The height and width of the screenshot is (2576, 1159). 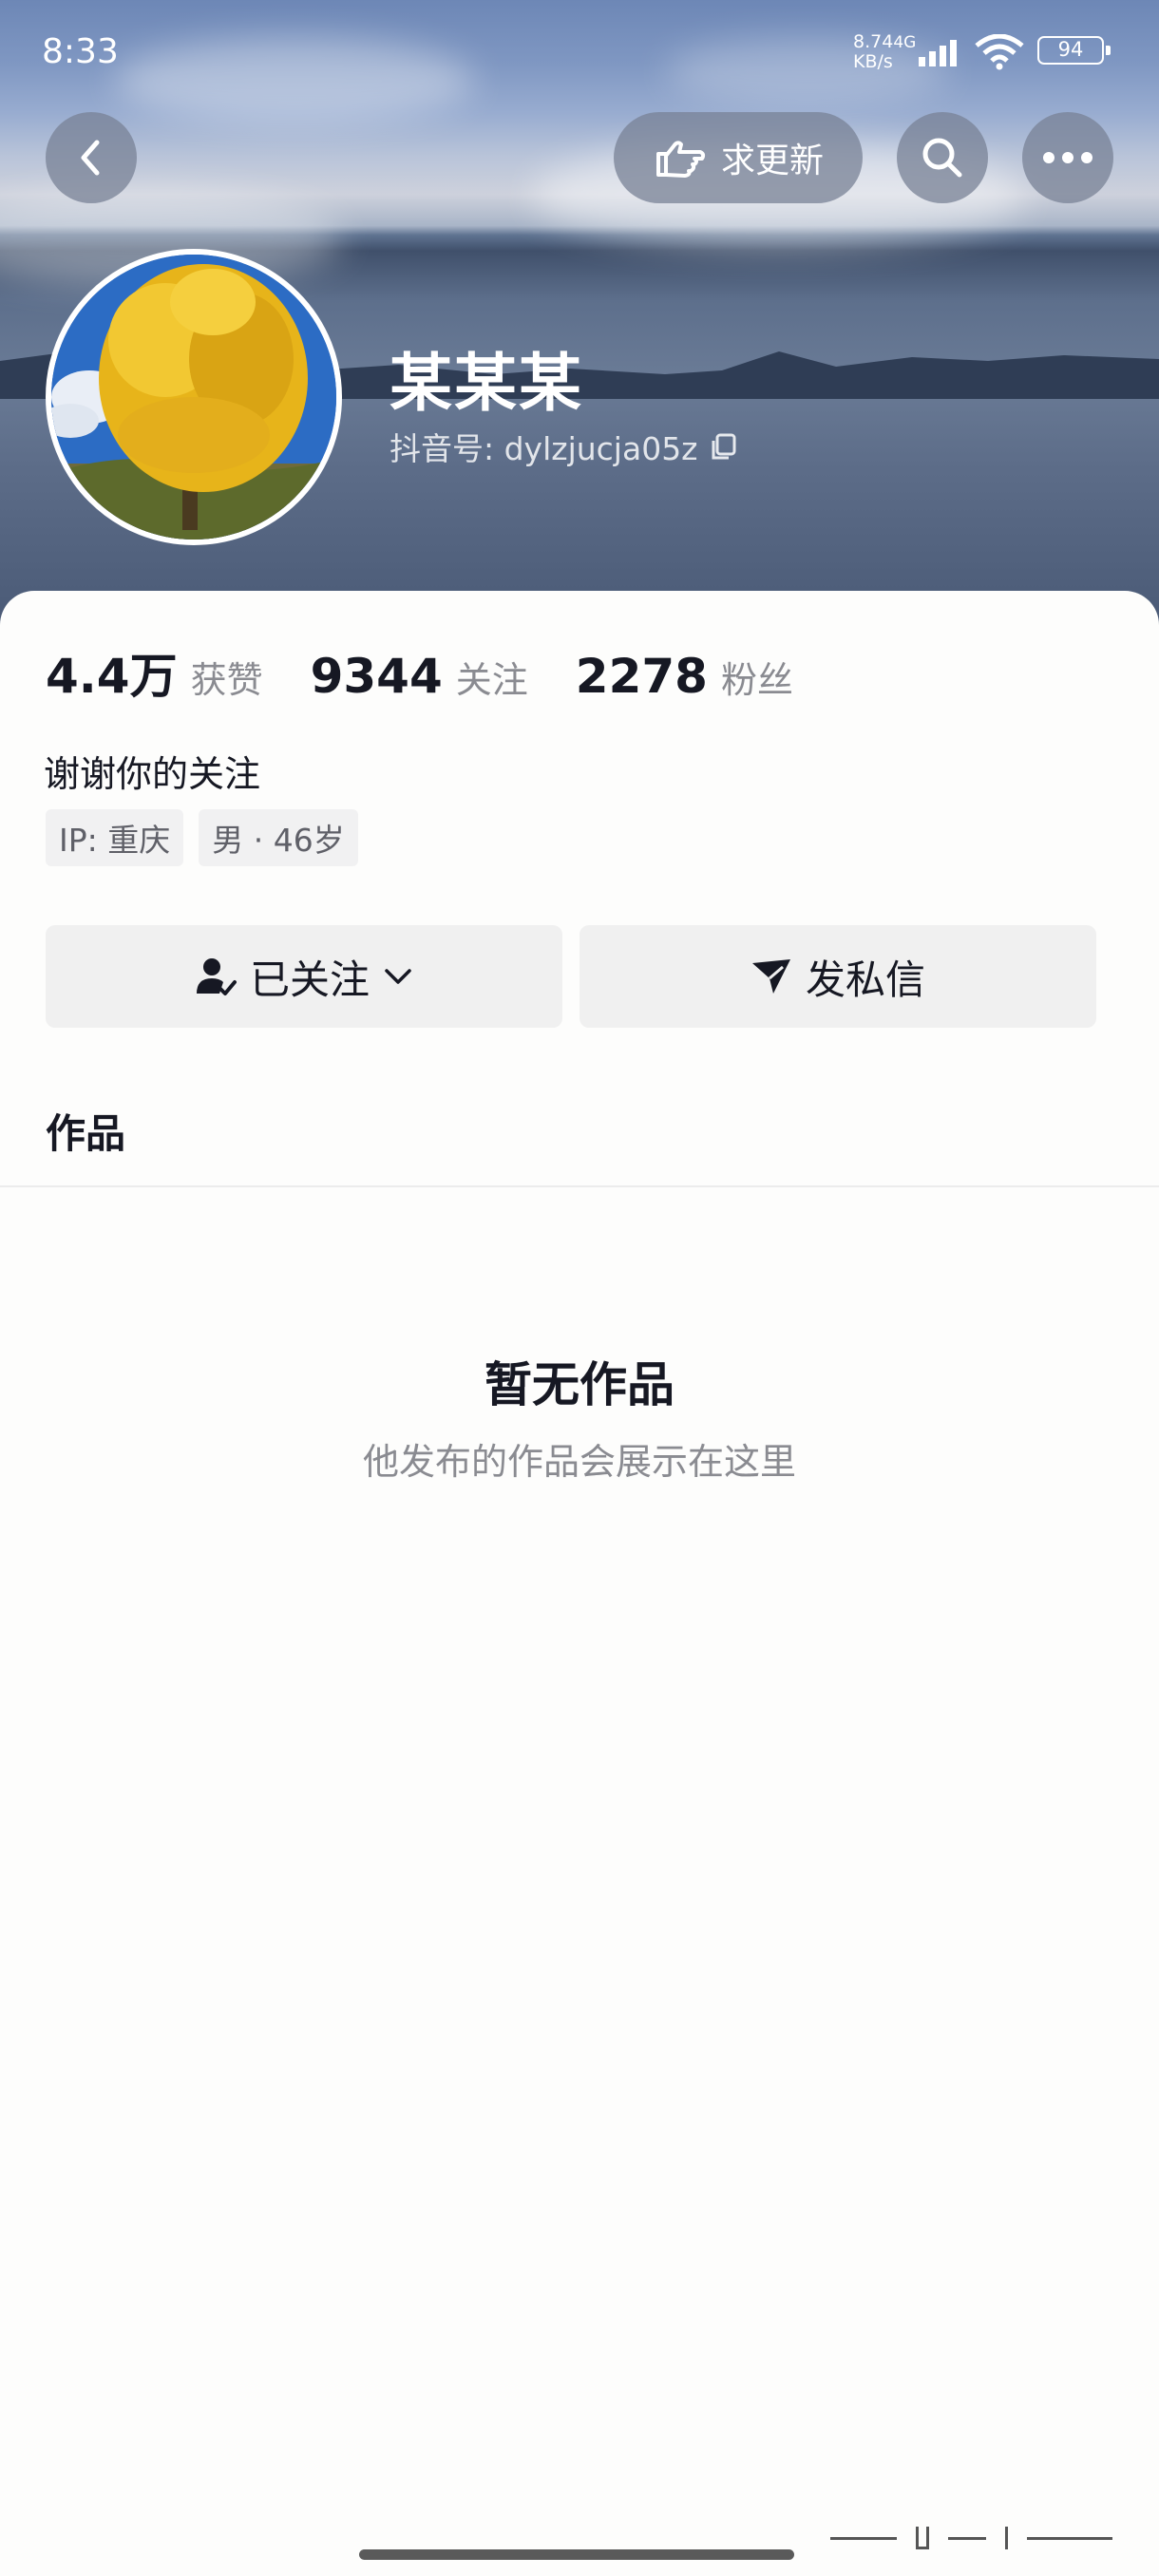 What do you see at coordinates (756, 680) in the screenshot?
I see `followers-label: 粉丝` at bounding box center [756, 680].